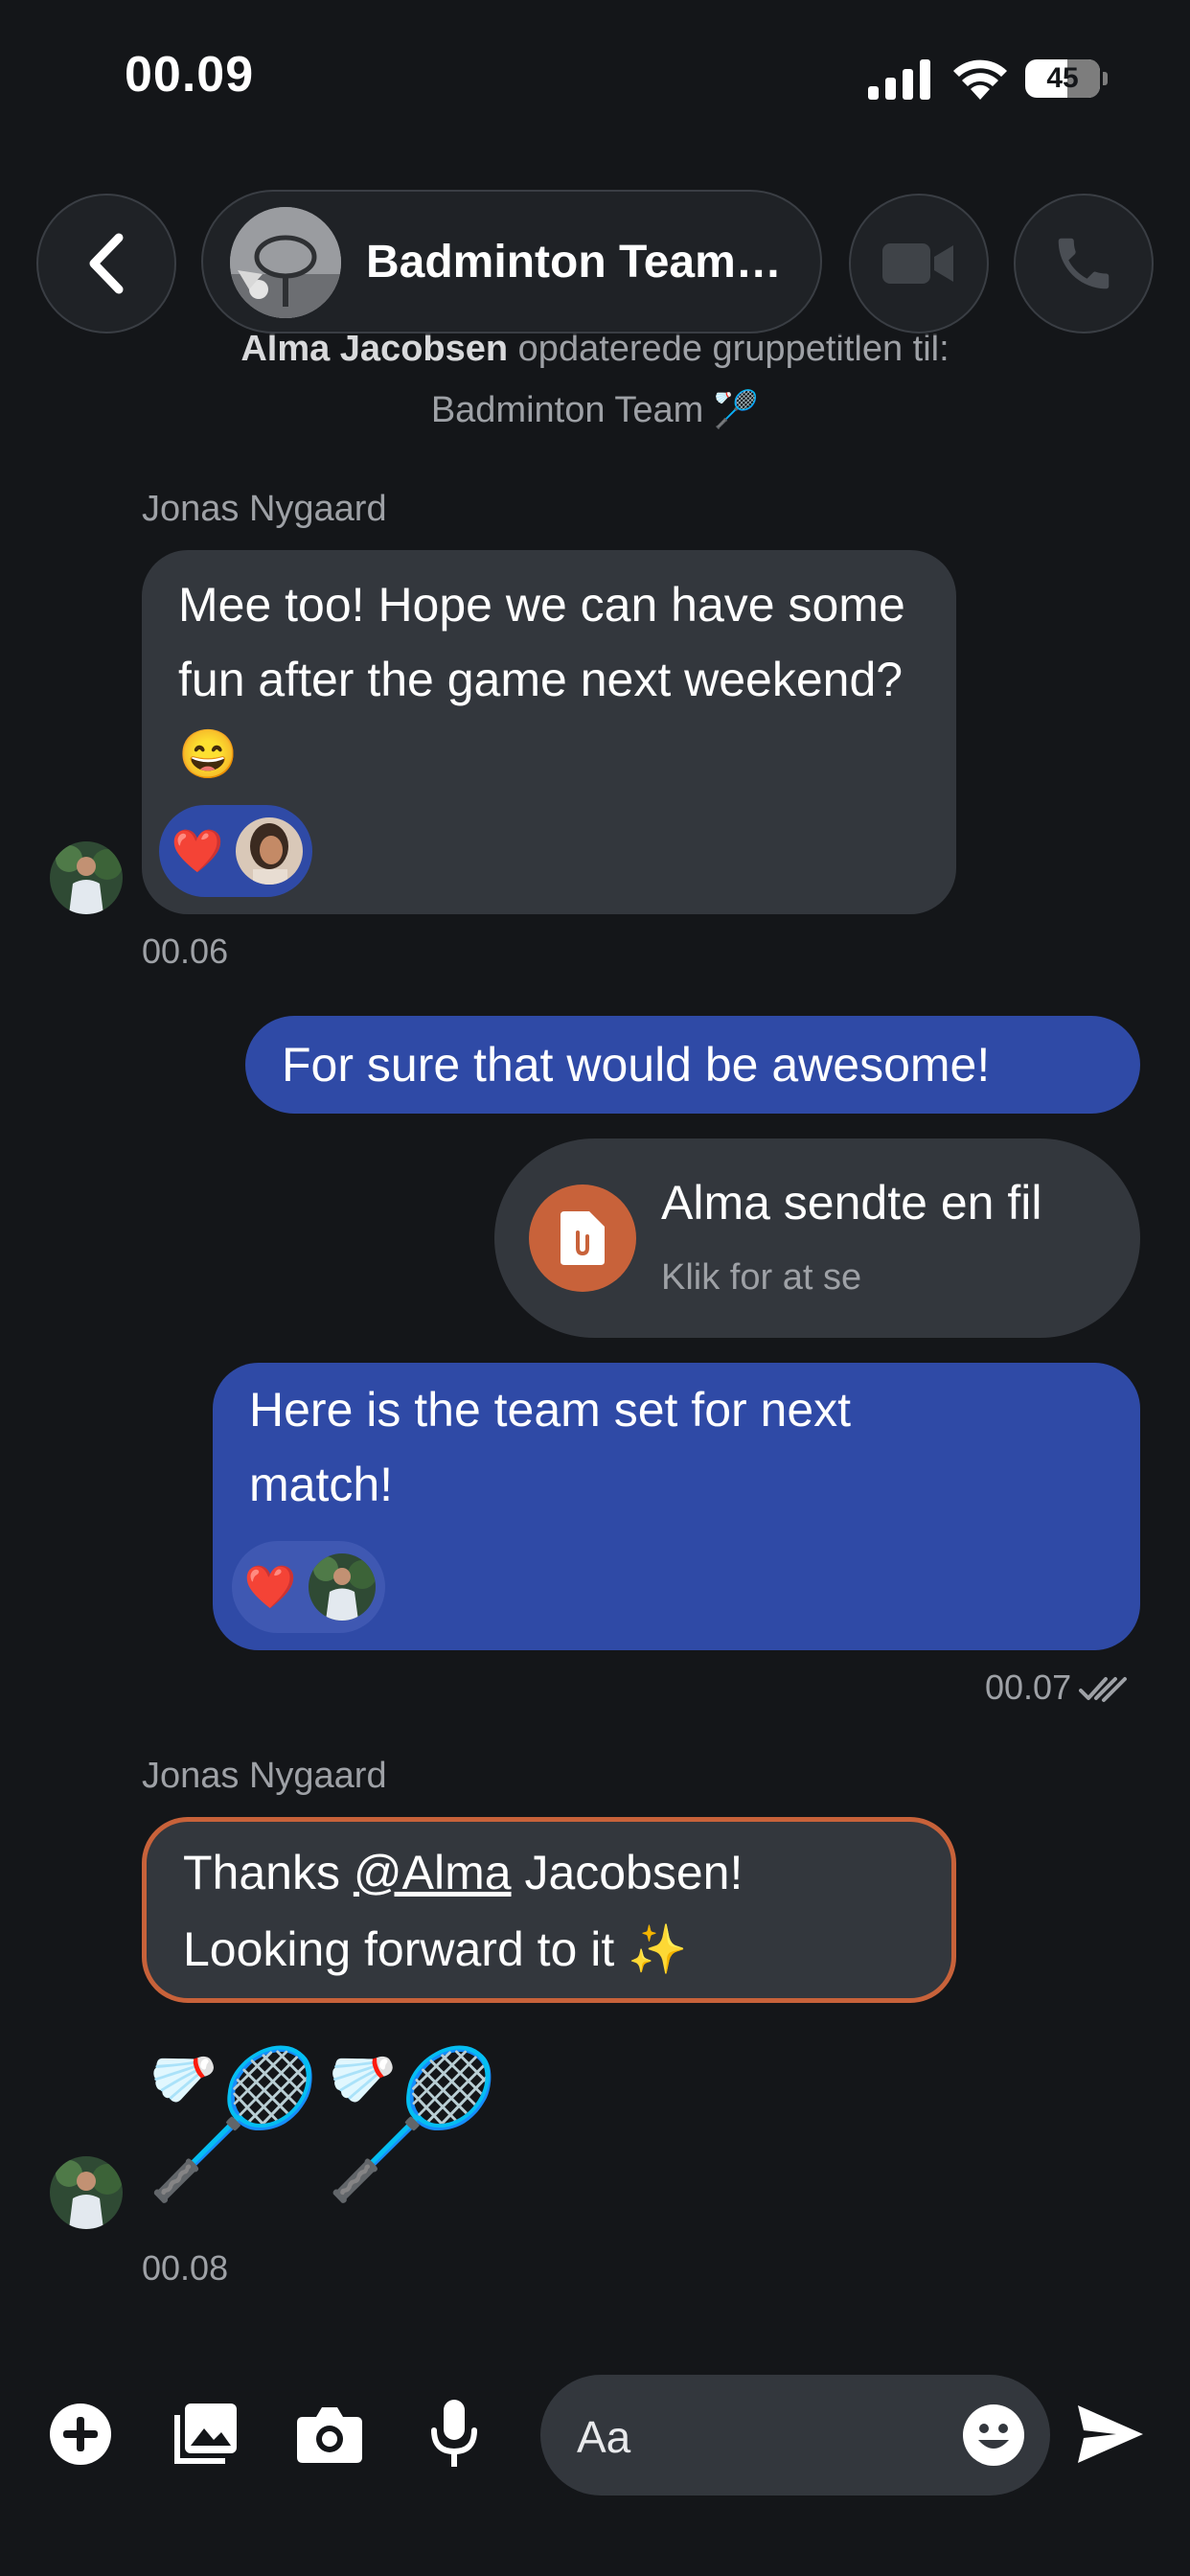  I want to click on emoji-message: 🏸🏸, so click(323, 2123).